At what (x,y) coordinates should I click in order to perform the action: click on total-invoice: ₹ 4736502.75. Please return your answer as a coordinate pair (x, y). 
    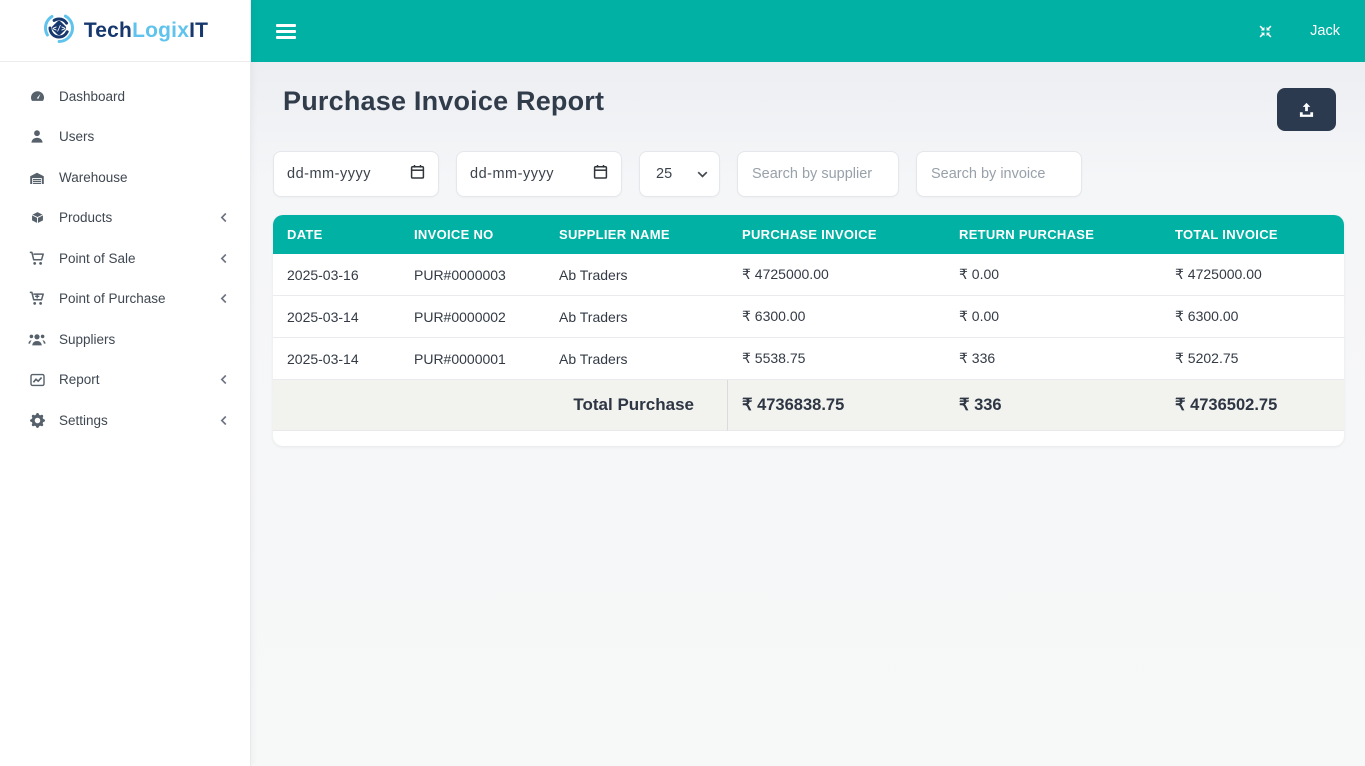
    Looking at the image, I should click on (1252, 405).